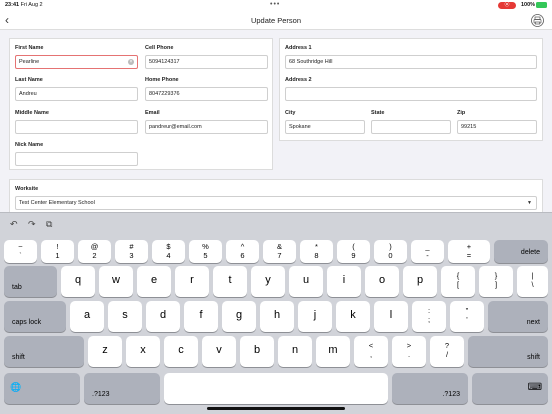 This screenshot has height=414, width=552. What do you see at coordinates (469, 127) in the screenshot?
I see `zip-value: 99215` at bounding box center [469, 127].